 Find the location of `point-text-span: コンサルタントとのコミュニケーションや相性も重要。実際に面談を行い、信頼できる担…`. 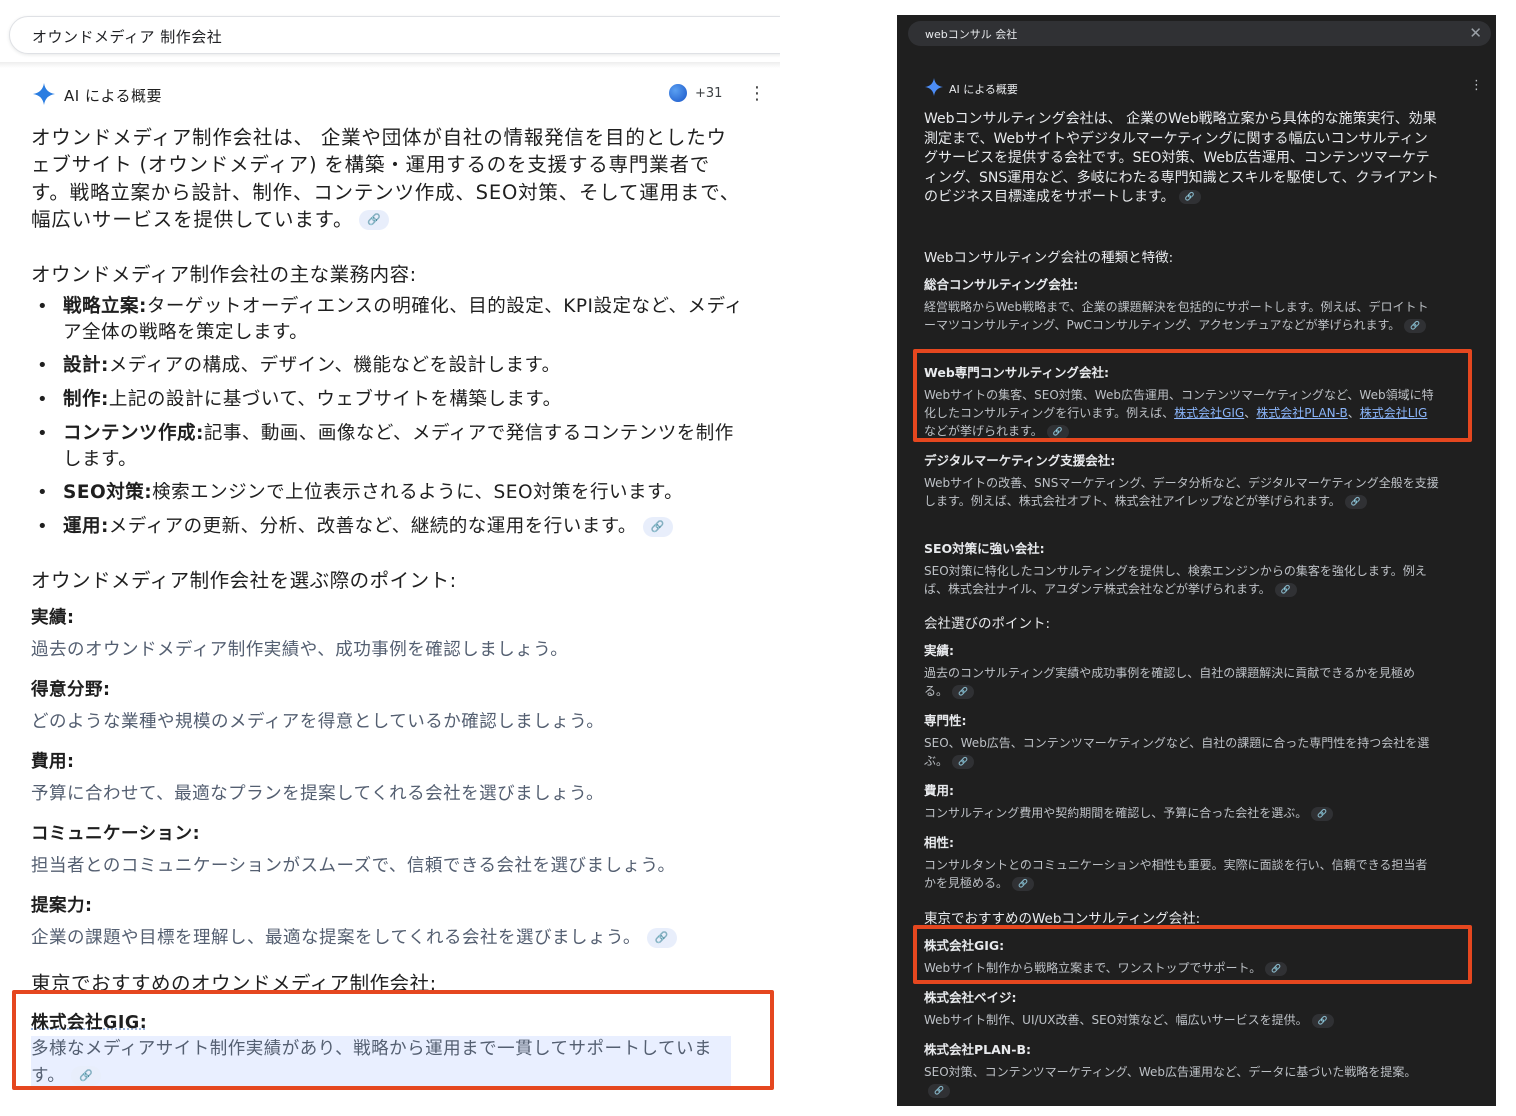

point-text-span: コンサルタントとのコミュニケーションや相性も重要。実際に面談を行い、信頼できる担… is located at coordinates (1176, 874).